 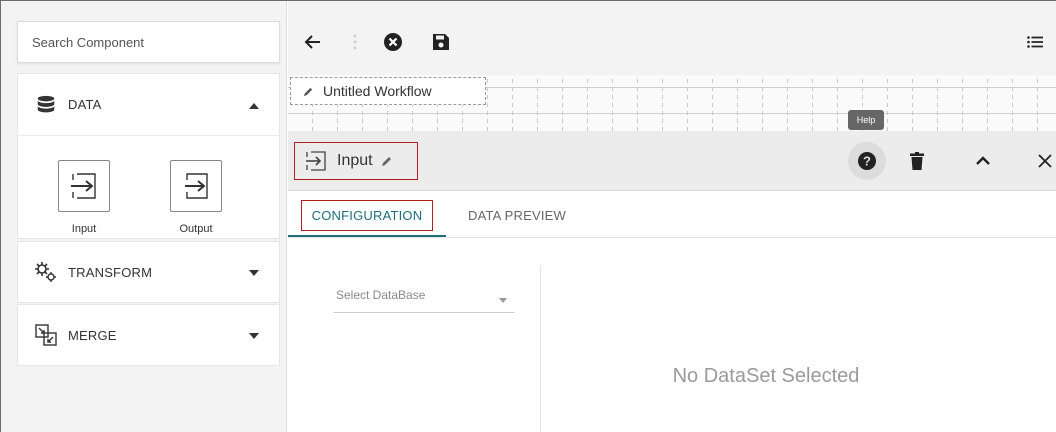 What do you see at coordinates (46, 272) in the screenshot?
I see `gears-icon` at bounding box center [46, 272].